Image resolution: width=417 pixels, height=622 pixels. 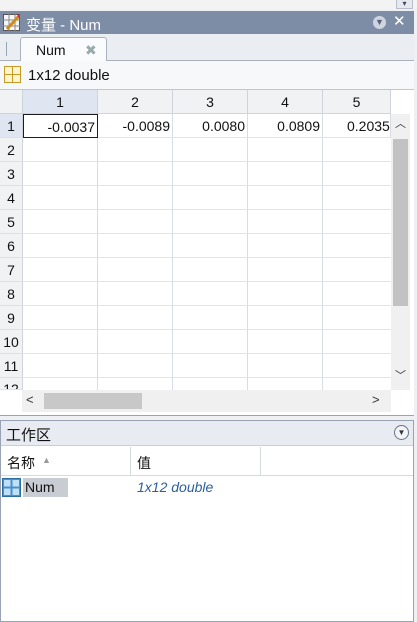 I want to click on row-header: 2, so click(x=11, y=150).